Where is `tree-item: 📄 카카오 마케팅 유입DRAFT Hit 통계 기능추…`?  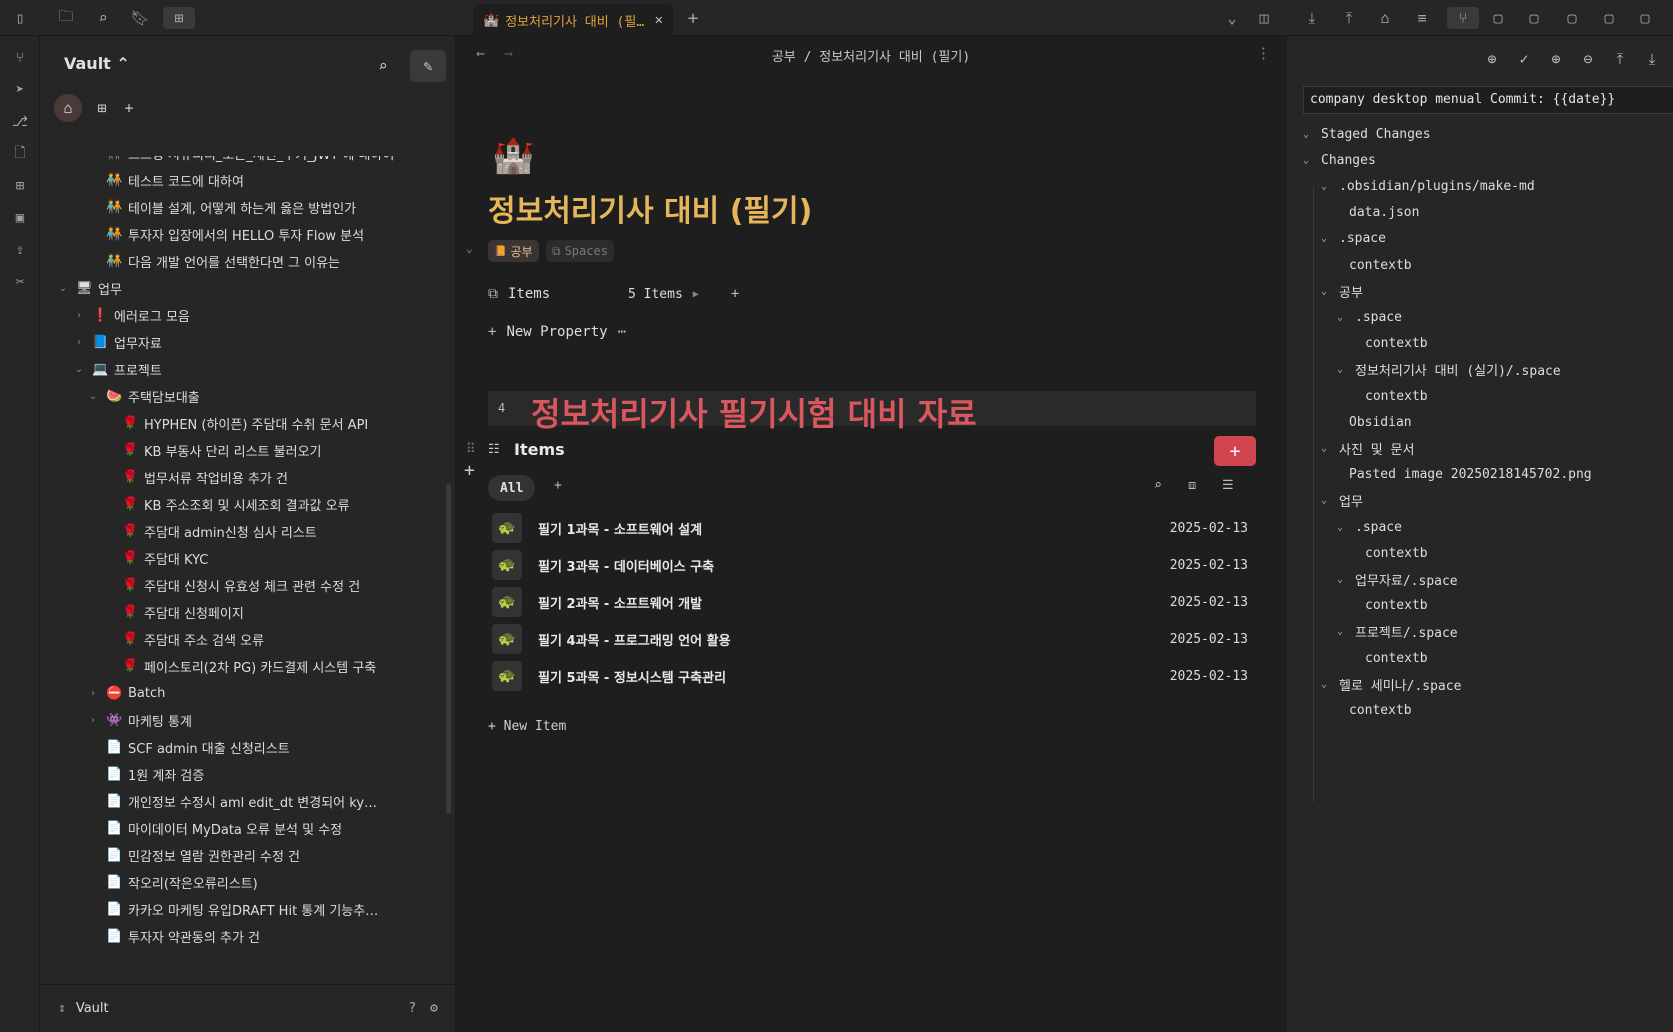 tree-item: 📄 카카오 마케팅 유입DRAFT Hit 통계 기능추… is located at coordinates (233, 909).